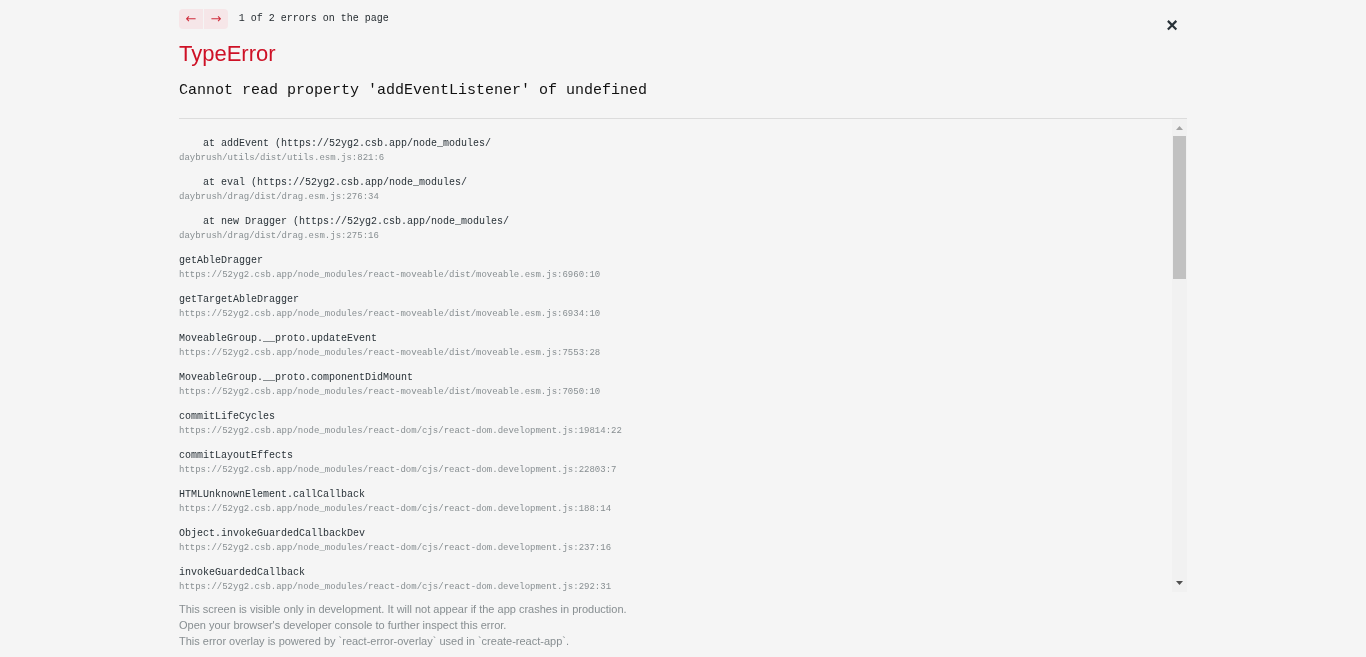 Image resolution: width=1366 pixels, height=657 pixels. What do you see at coordinates (1179, 127) in the screenshot?
I see `scroll-up-arrow-icon` at bounding box center [1179, 127].